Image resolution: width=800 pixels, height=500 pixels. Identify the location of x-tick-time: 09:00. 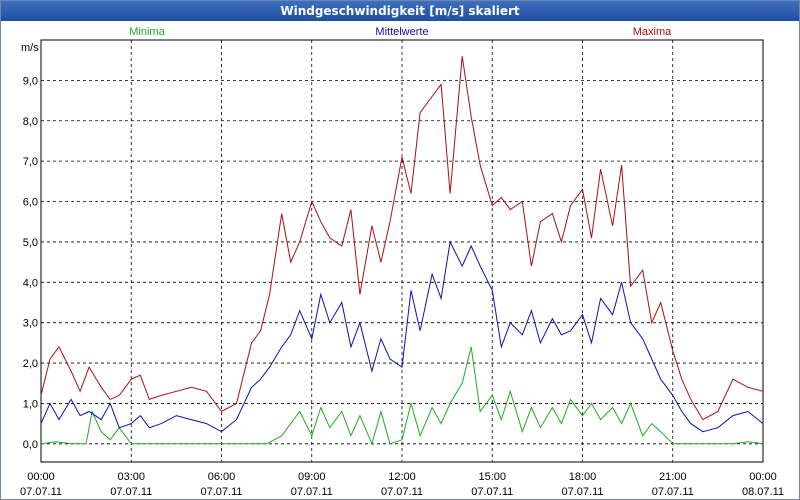
(312, 477).